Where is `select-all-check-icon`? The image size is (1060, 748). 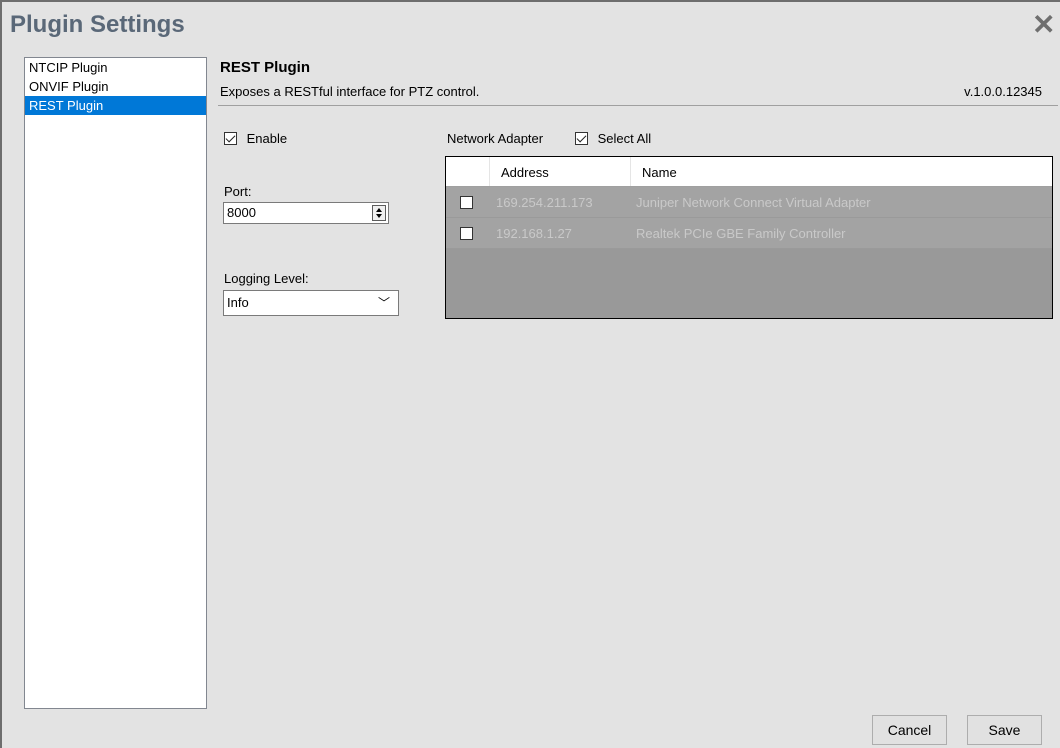 select-all-check-icon is located at coordinates (581, 139).